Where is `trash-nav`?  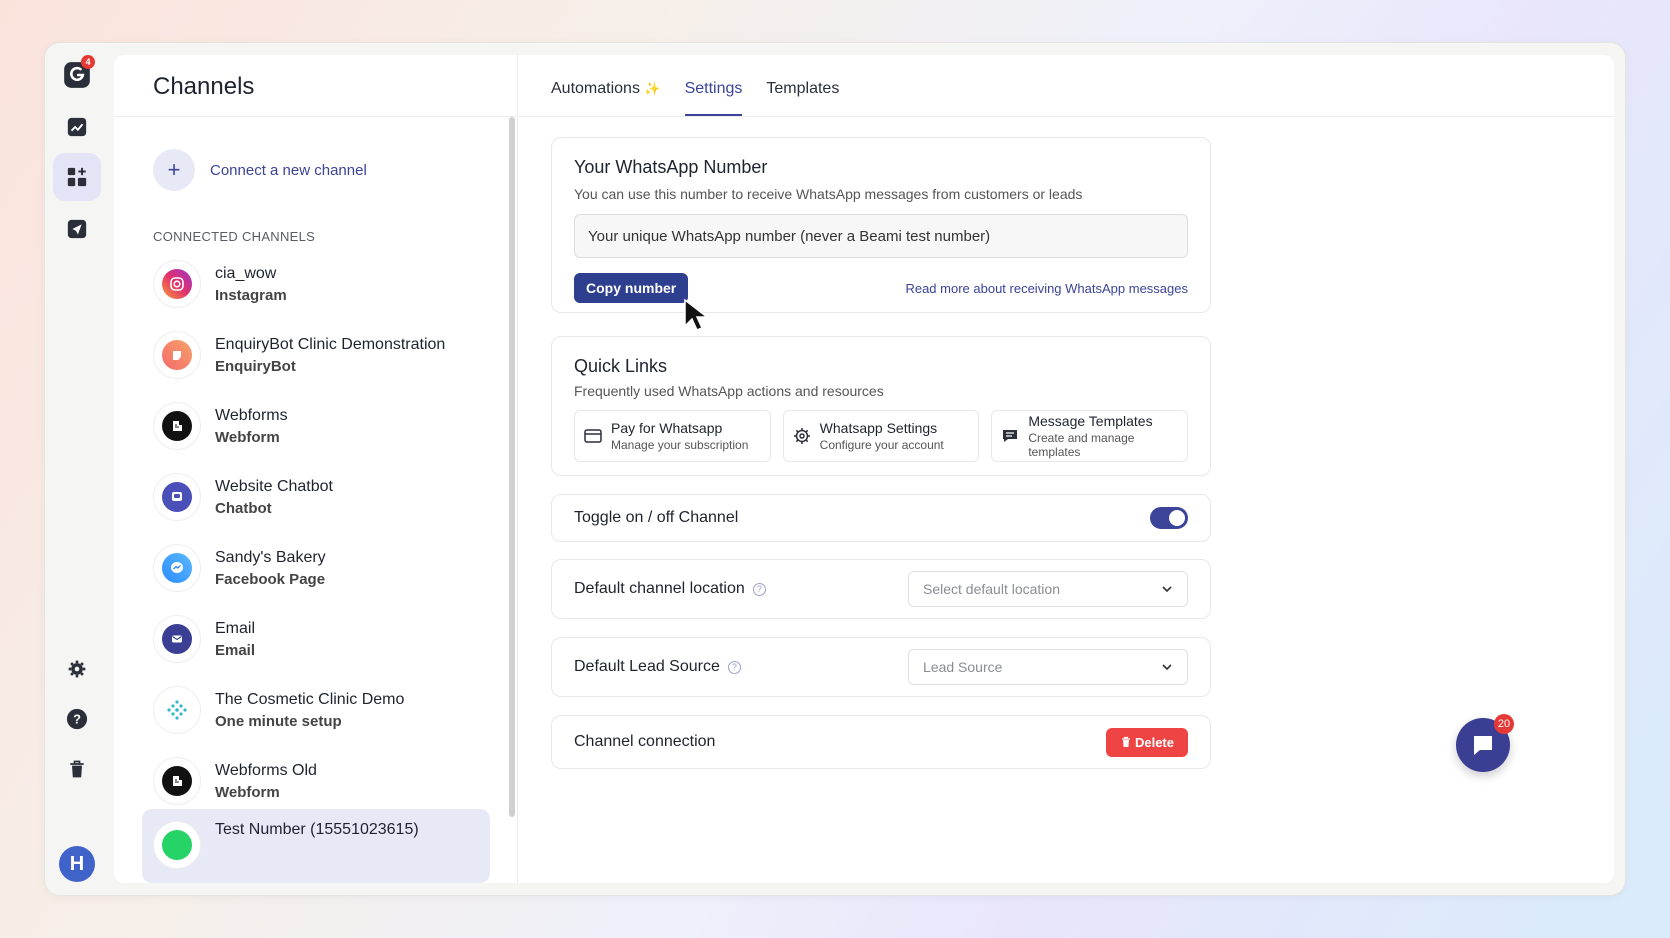
trash-nav is located at coordinates (77, 769).